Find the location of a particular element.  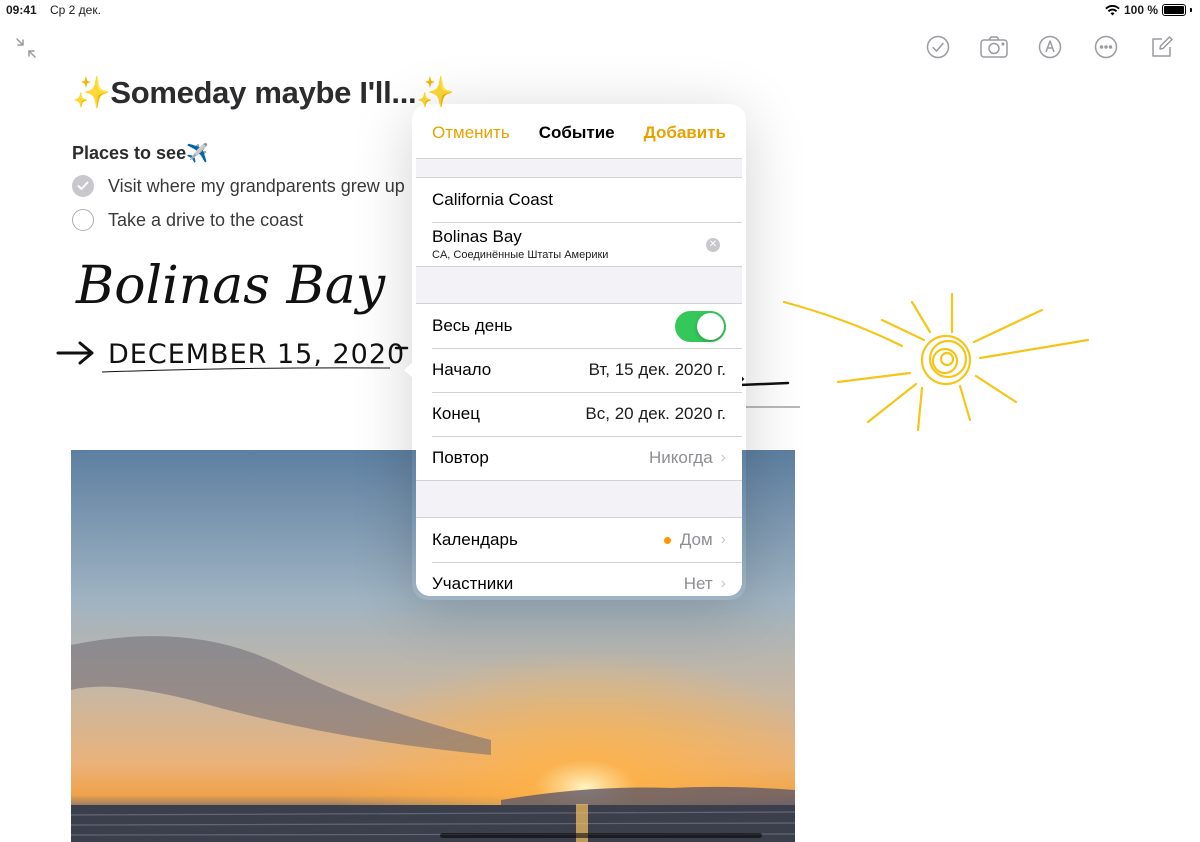

calendar-color-dot is located at coordinates (667, 541).